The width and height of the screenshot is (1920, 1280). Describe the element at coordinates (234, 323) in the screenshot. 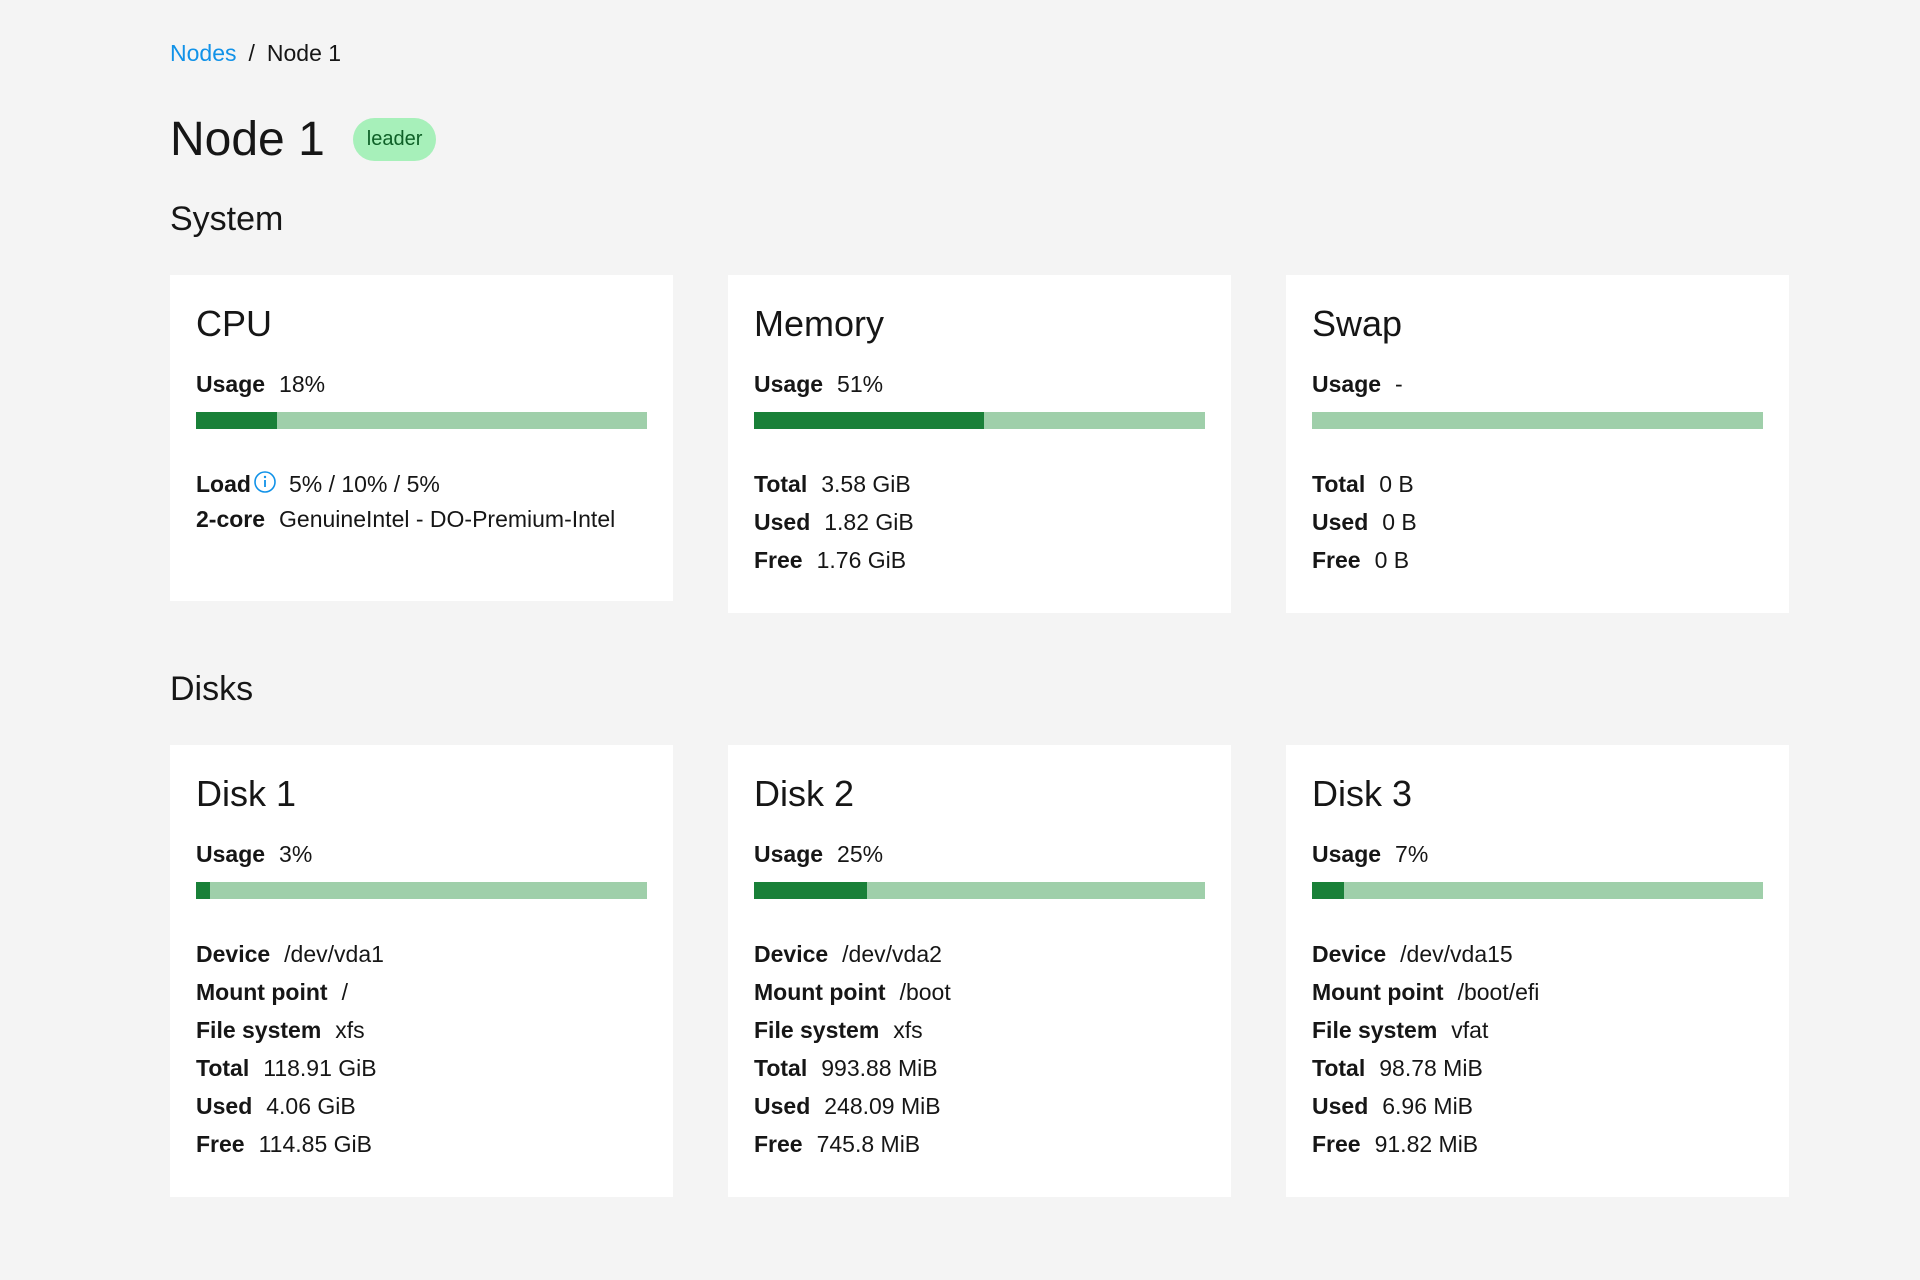

I see `card-title: CPU` at that location.